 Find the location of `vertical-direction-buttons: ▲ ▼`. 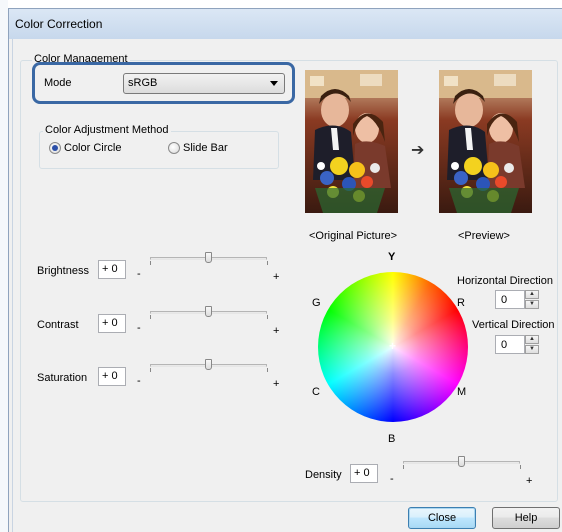

vertical-direction-buttons: ▲ ▼ is located at coordinates (532, 344).